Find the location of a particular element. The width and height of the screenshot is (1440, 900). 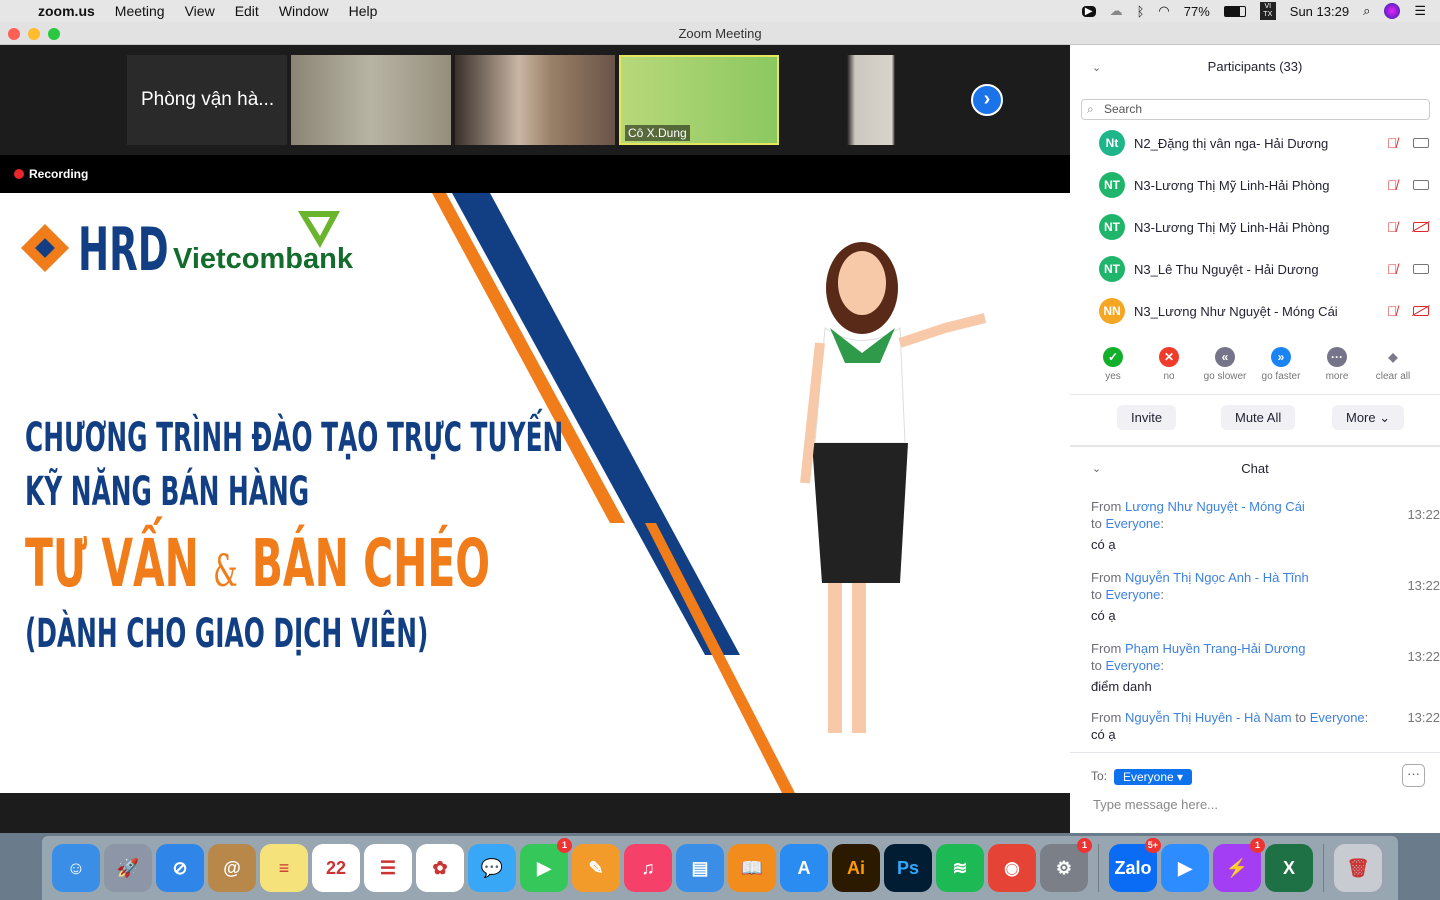

dock-photos-icon: ✿ is located at coordinates (440, 868).